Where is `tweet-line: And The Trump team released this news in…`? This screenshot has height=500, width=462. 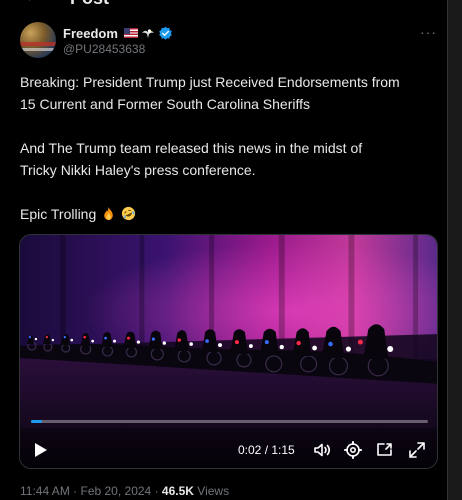
tweet-line: And The Trump team released this news in… is located at coordinates (191, 148).